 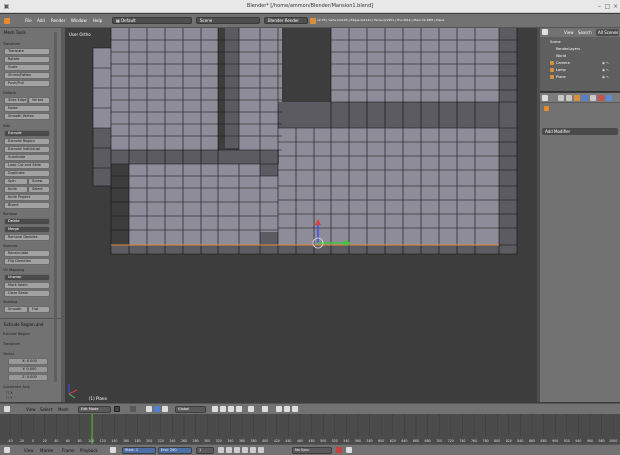 I want to click on outliner-row-lamp: Lamp, so click(x=561, y=70).